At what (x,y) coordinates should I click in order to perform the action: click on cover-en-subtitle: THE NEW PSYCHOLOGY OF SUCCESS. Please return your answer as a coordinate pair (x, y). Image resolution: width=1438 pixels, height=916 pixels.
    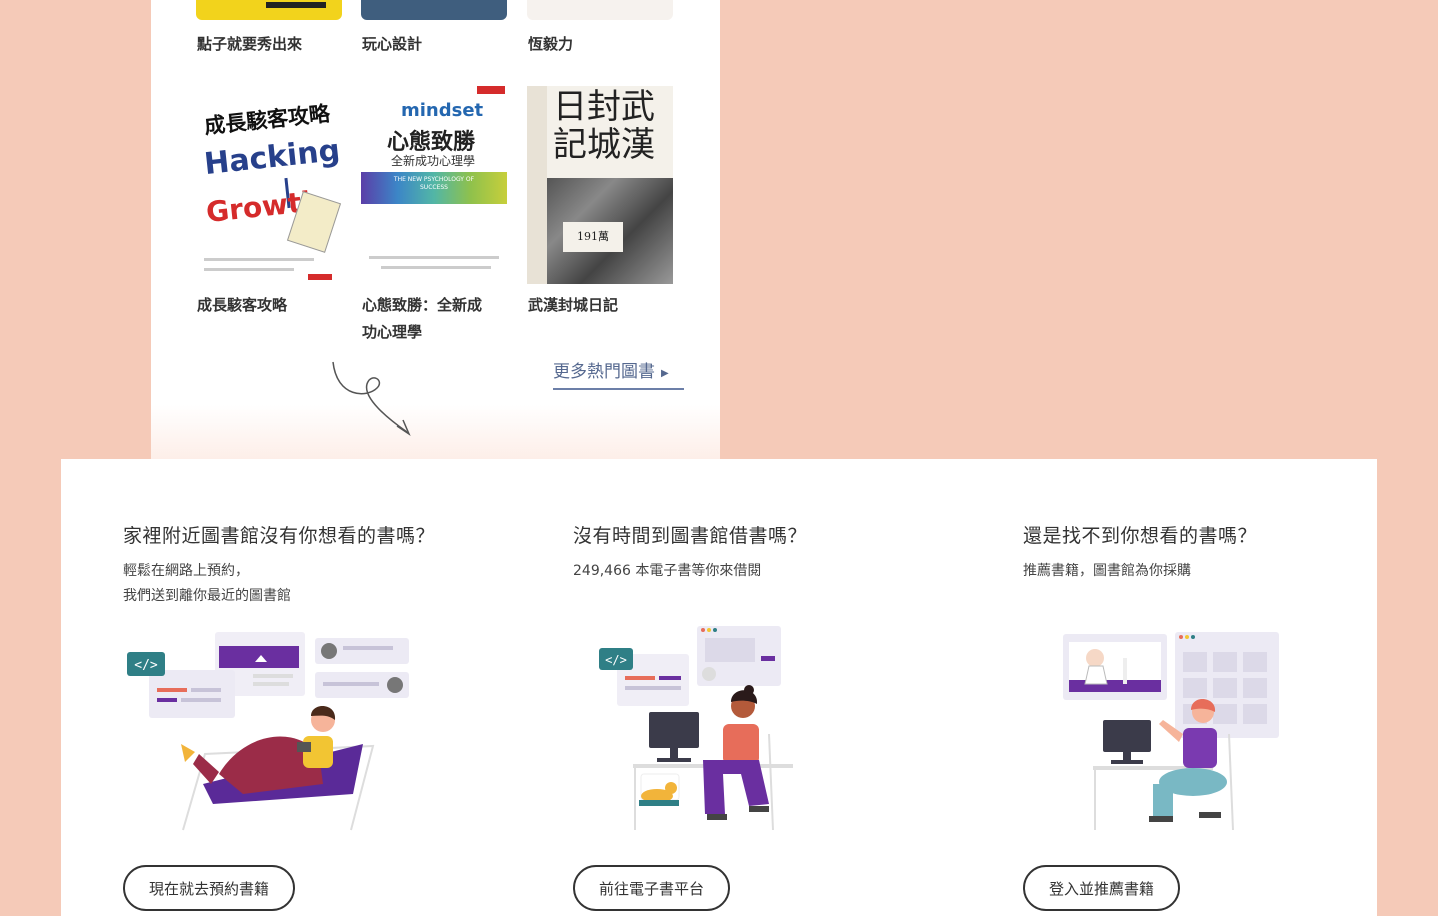
    Looking at the image, I should click on (434, 183).